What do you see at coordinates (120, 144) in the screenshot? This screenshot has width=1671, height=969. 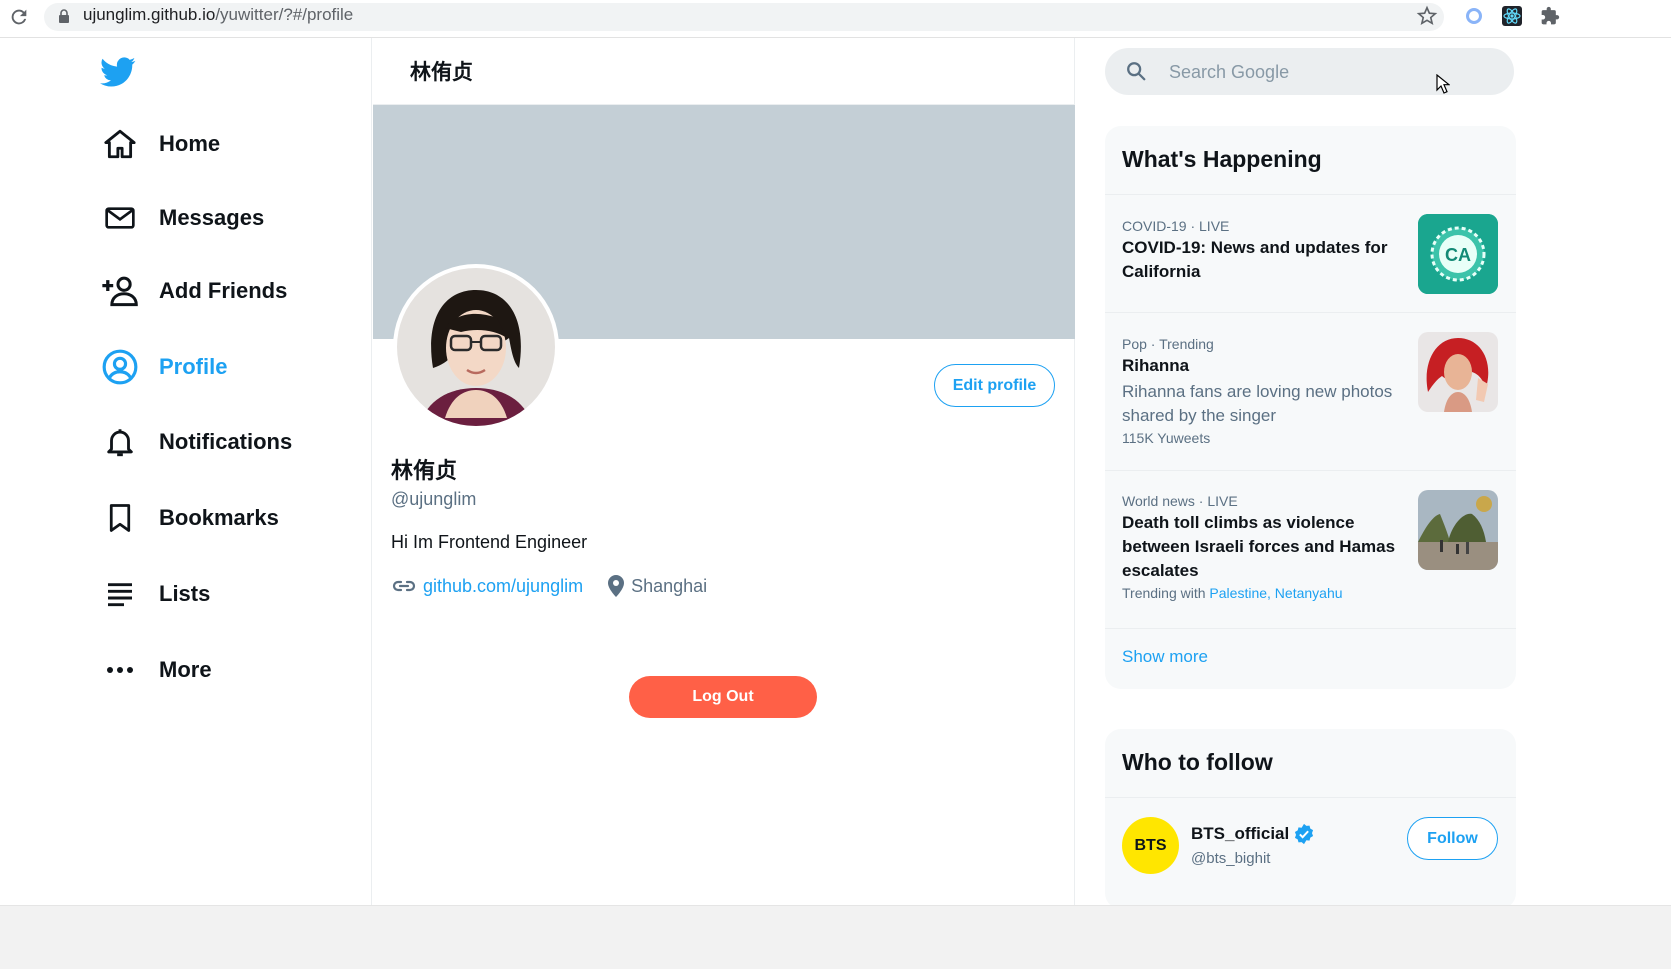 I see `home-icon` at bounding box center [120, 144].